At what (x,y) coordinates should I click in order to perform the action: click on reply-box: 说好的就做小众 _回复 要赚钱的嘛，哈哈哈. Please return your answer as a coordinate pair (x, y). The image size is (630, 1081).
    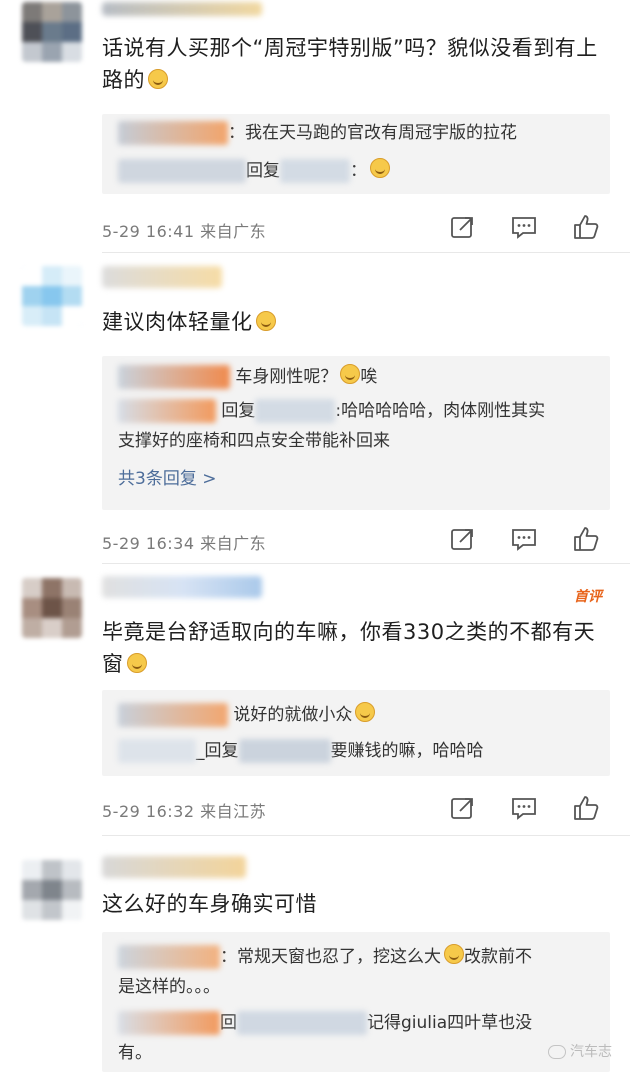
    Looking at the image, I should click on (356, 733).